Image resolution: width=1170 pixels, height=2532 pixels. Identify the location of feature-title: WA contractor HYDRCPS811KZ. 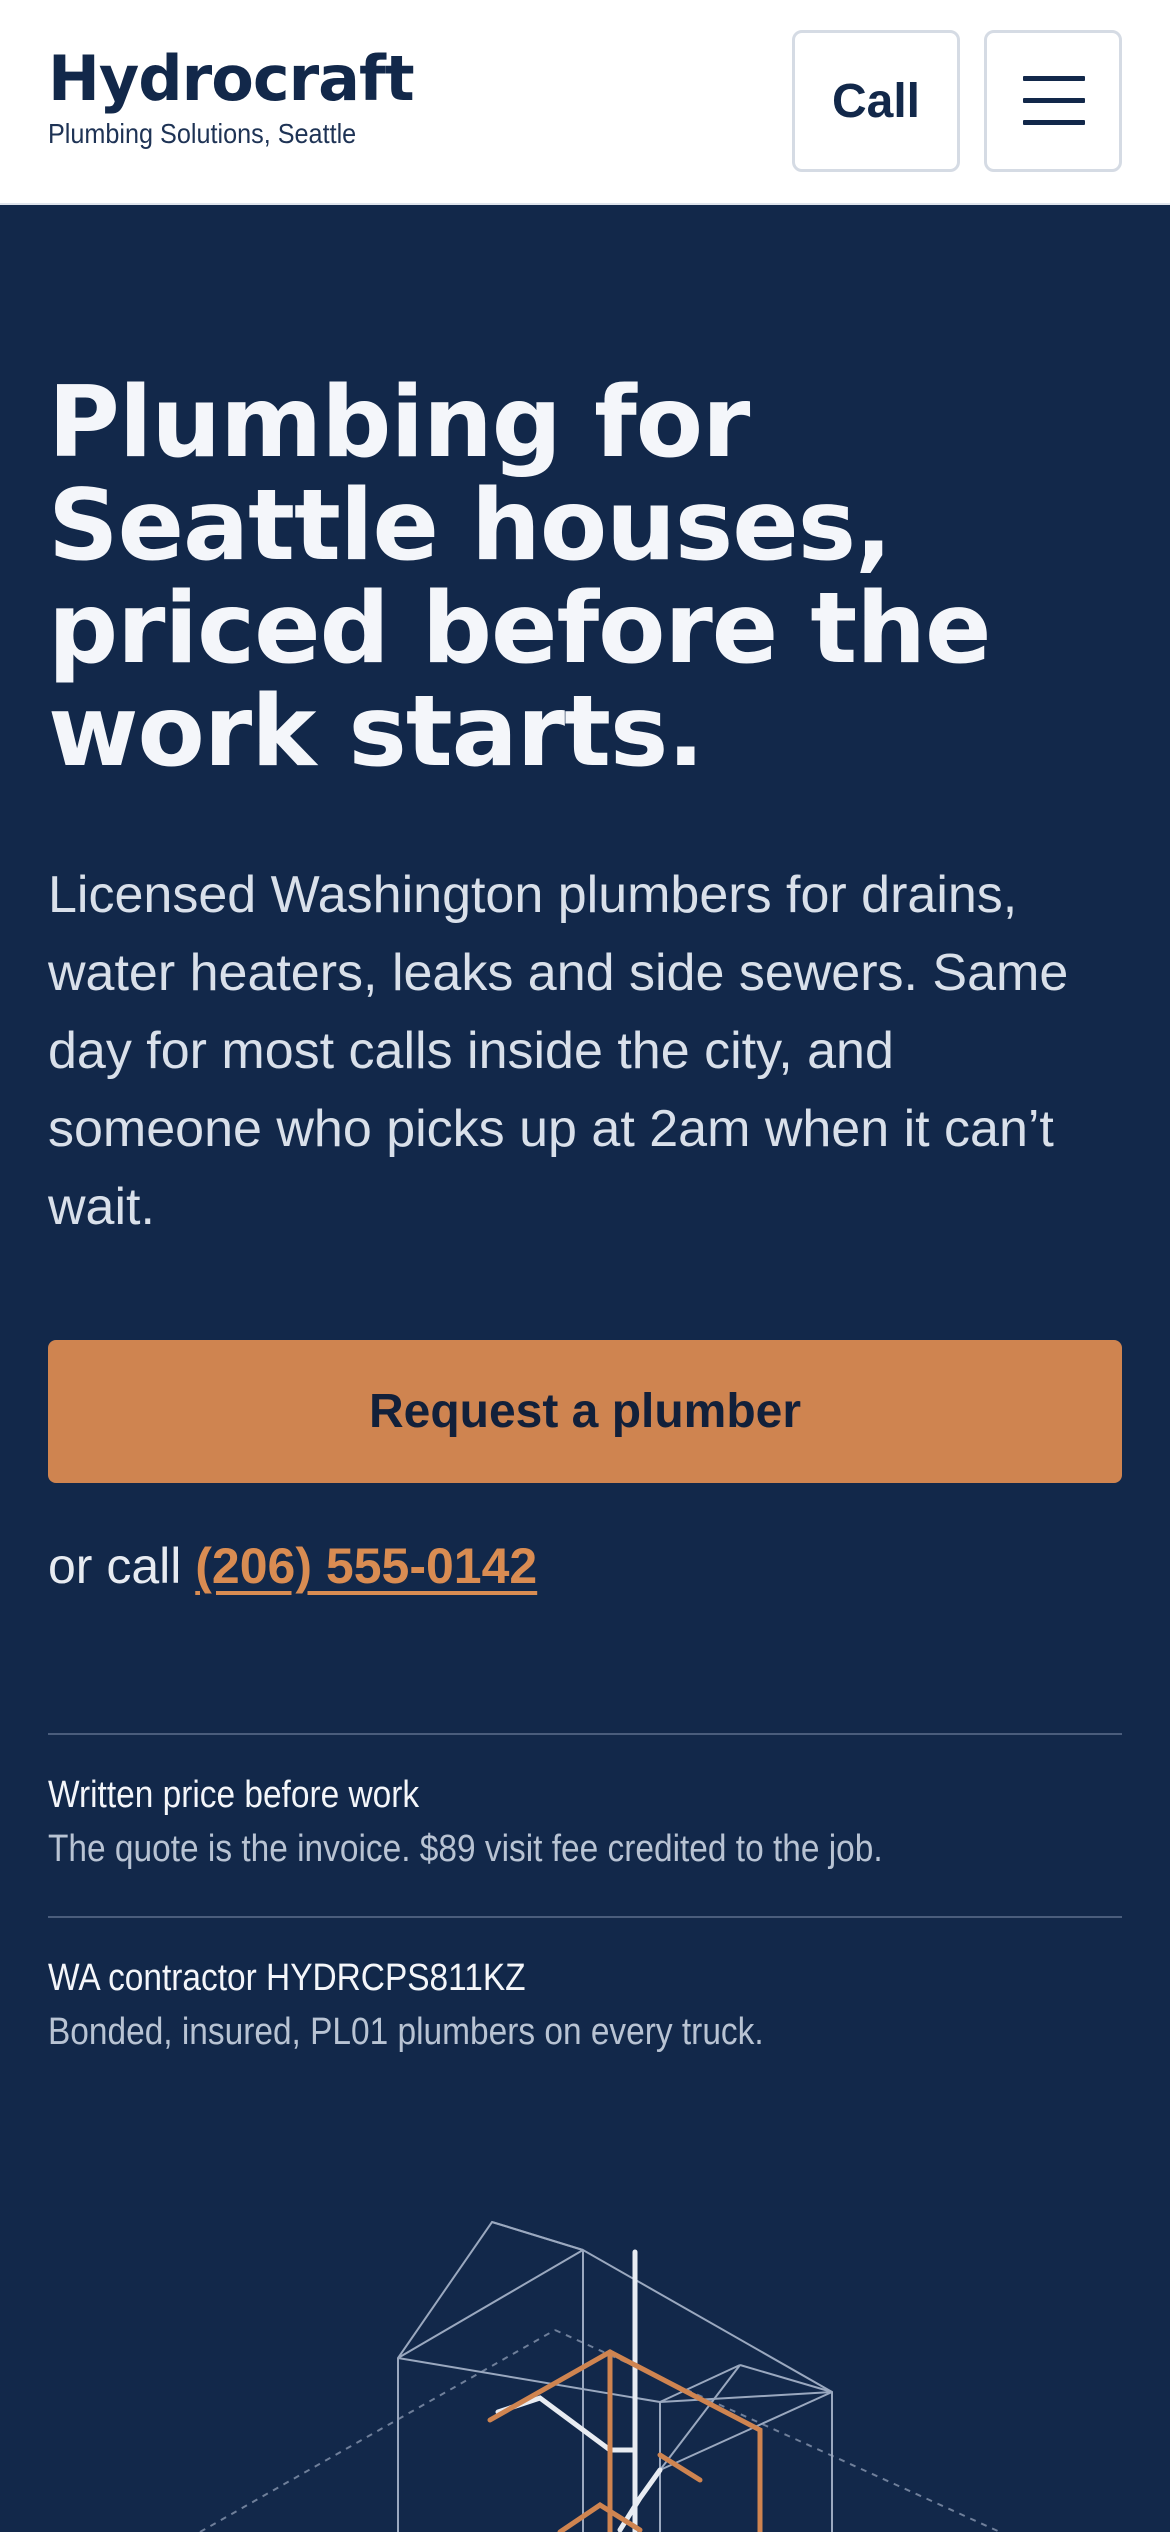
(287, 1978).